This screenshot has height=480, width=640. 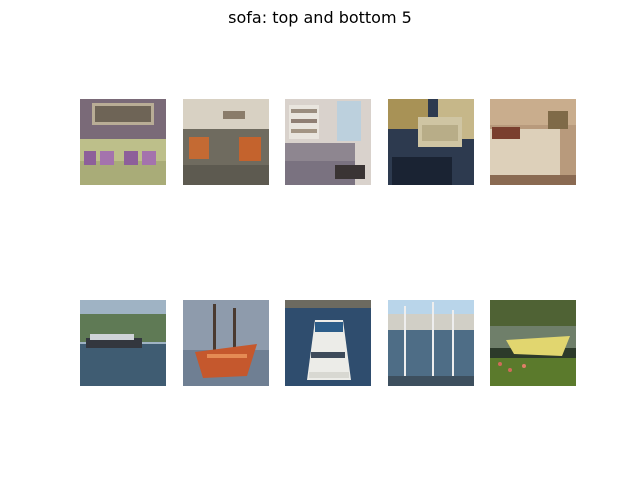 I want to click on figure-title: sofa: top and bottom 5, so click(x=320, y=17).